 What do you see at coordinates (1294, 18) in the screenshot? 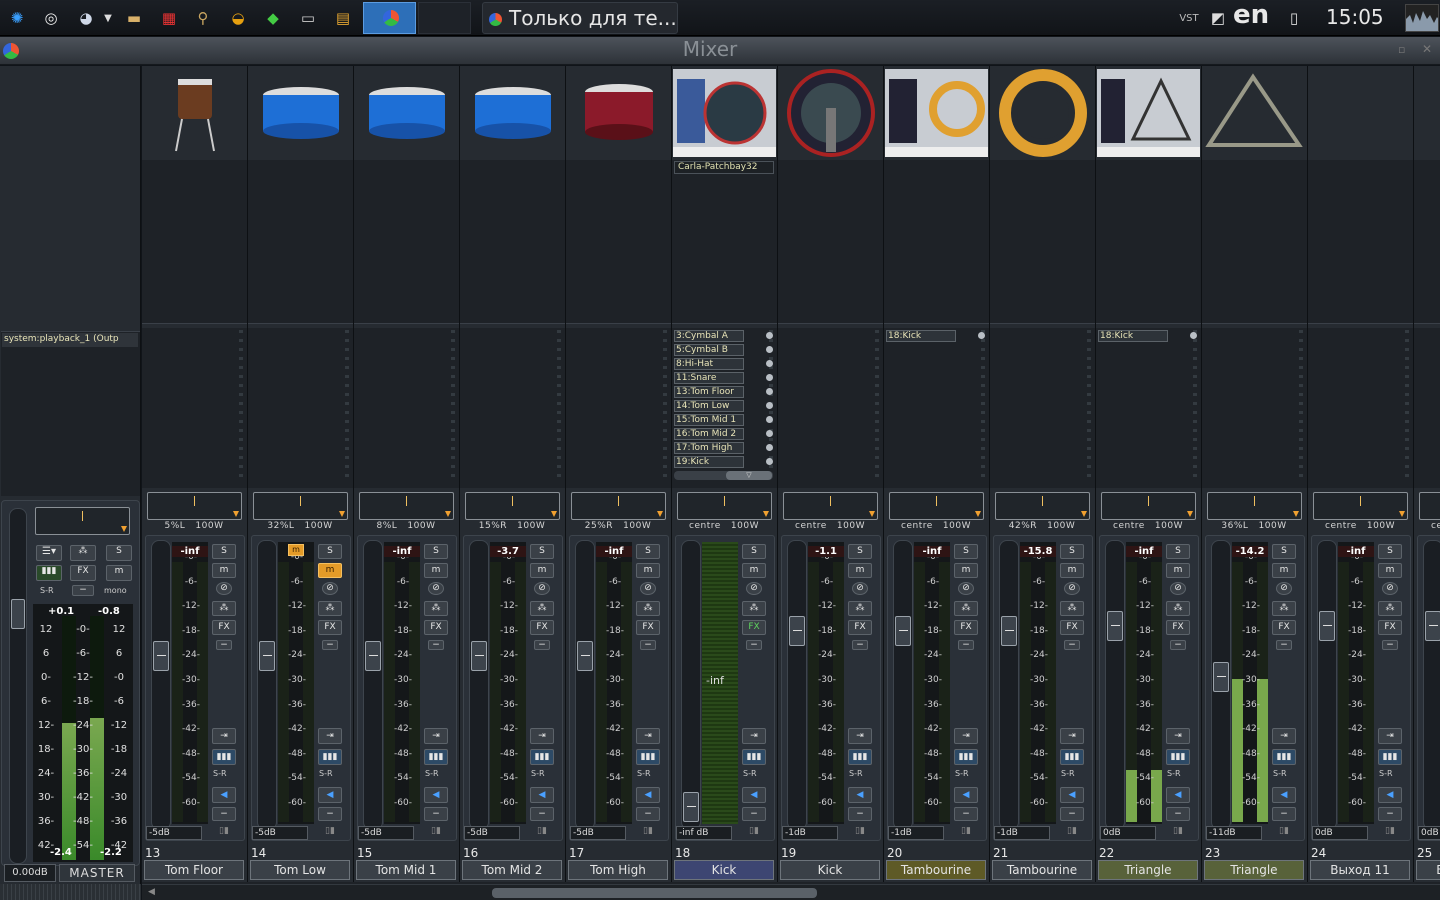
I see `battery-icon: ▯` at bounding box center [1294, 18].